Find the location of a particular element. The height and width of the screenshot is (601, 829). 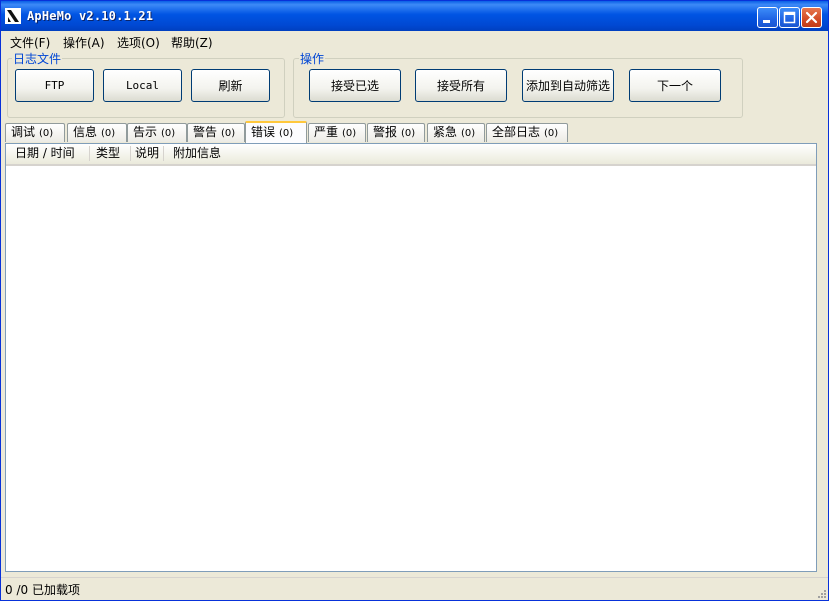

maximize-icon is located at coordinates (789, 17).